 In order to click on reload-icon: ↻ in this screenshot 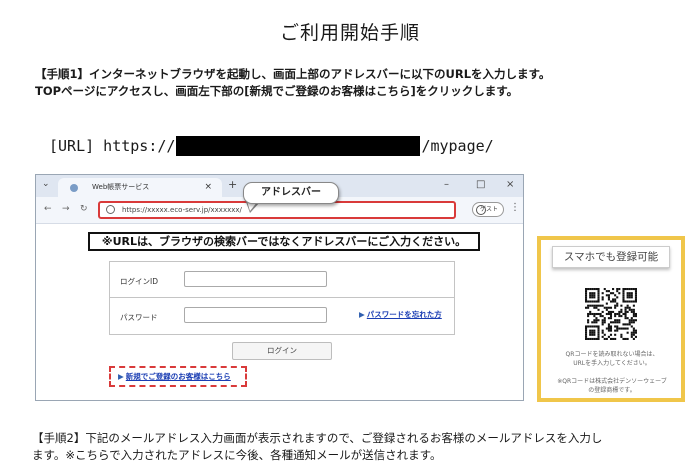, I will do `click(84, 209)`.